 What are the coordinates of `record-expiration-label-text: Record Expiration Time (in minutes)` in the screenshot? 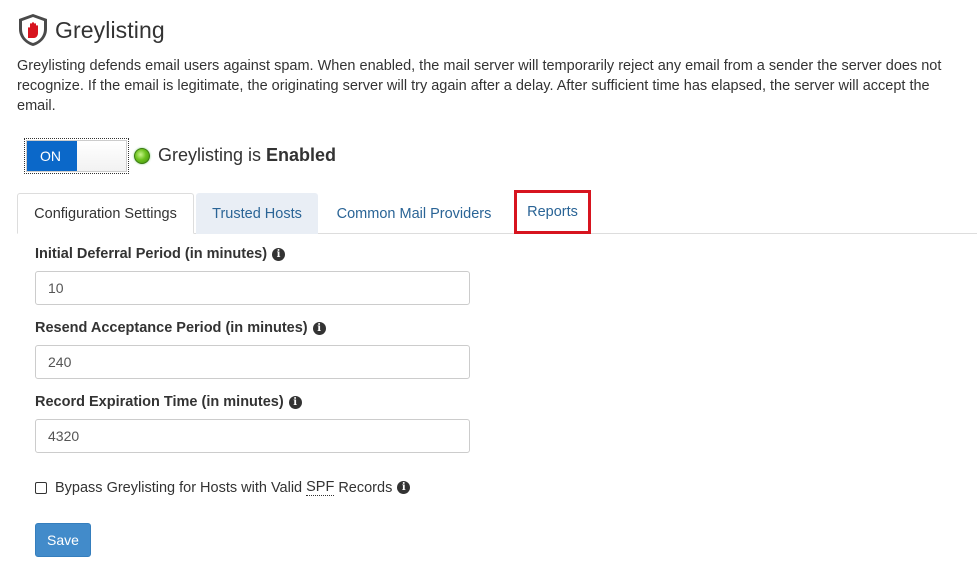 It's located at (159, 402).